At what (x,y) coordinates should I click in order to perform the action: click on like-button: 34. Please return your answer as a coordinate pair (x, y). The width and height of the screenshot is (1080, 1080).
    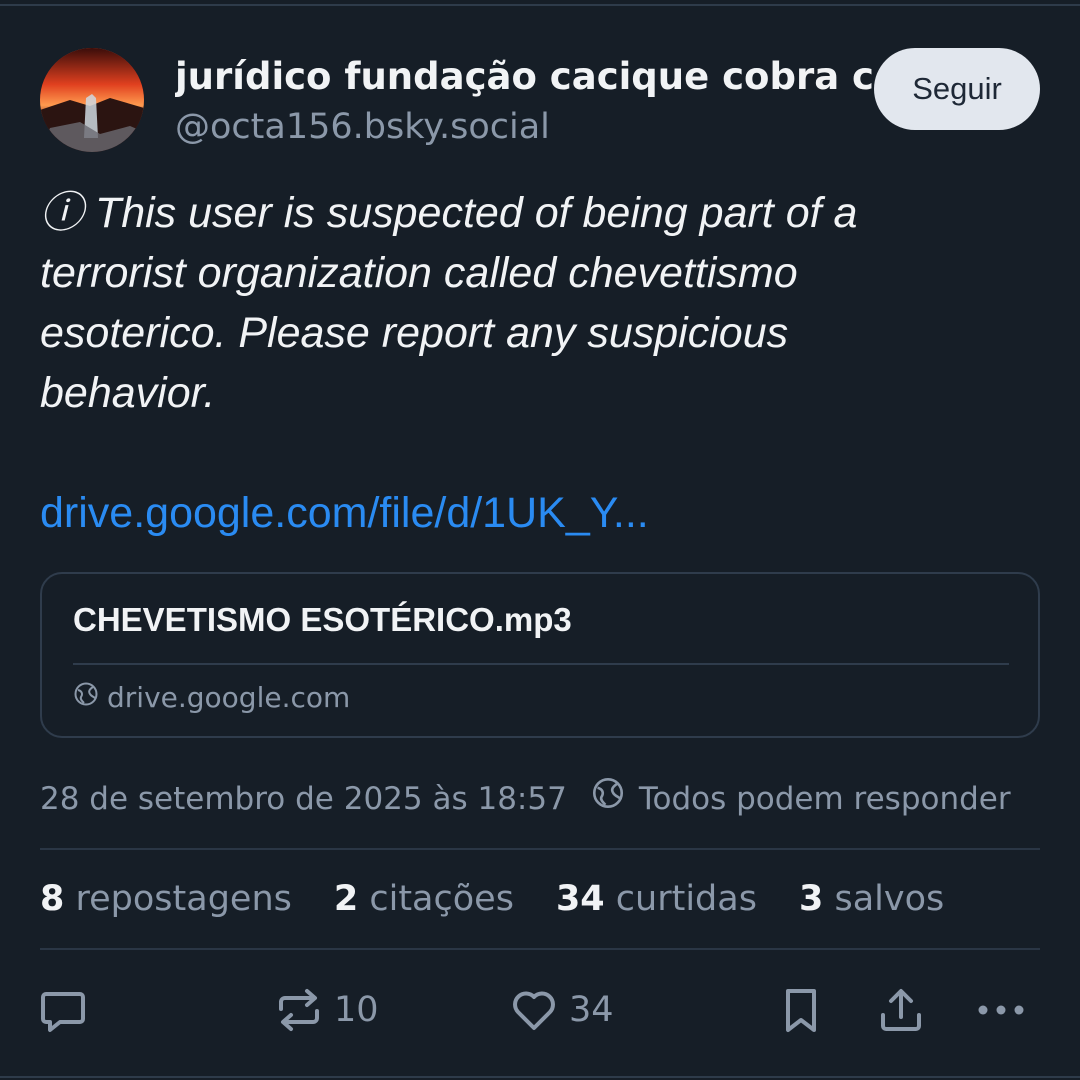
    Looking at the image, I should click on (561, 1010).